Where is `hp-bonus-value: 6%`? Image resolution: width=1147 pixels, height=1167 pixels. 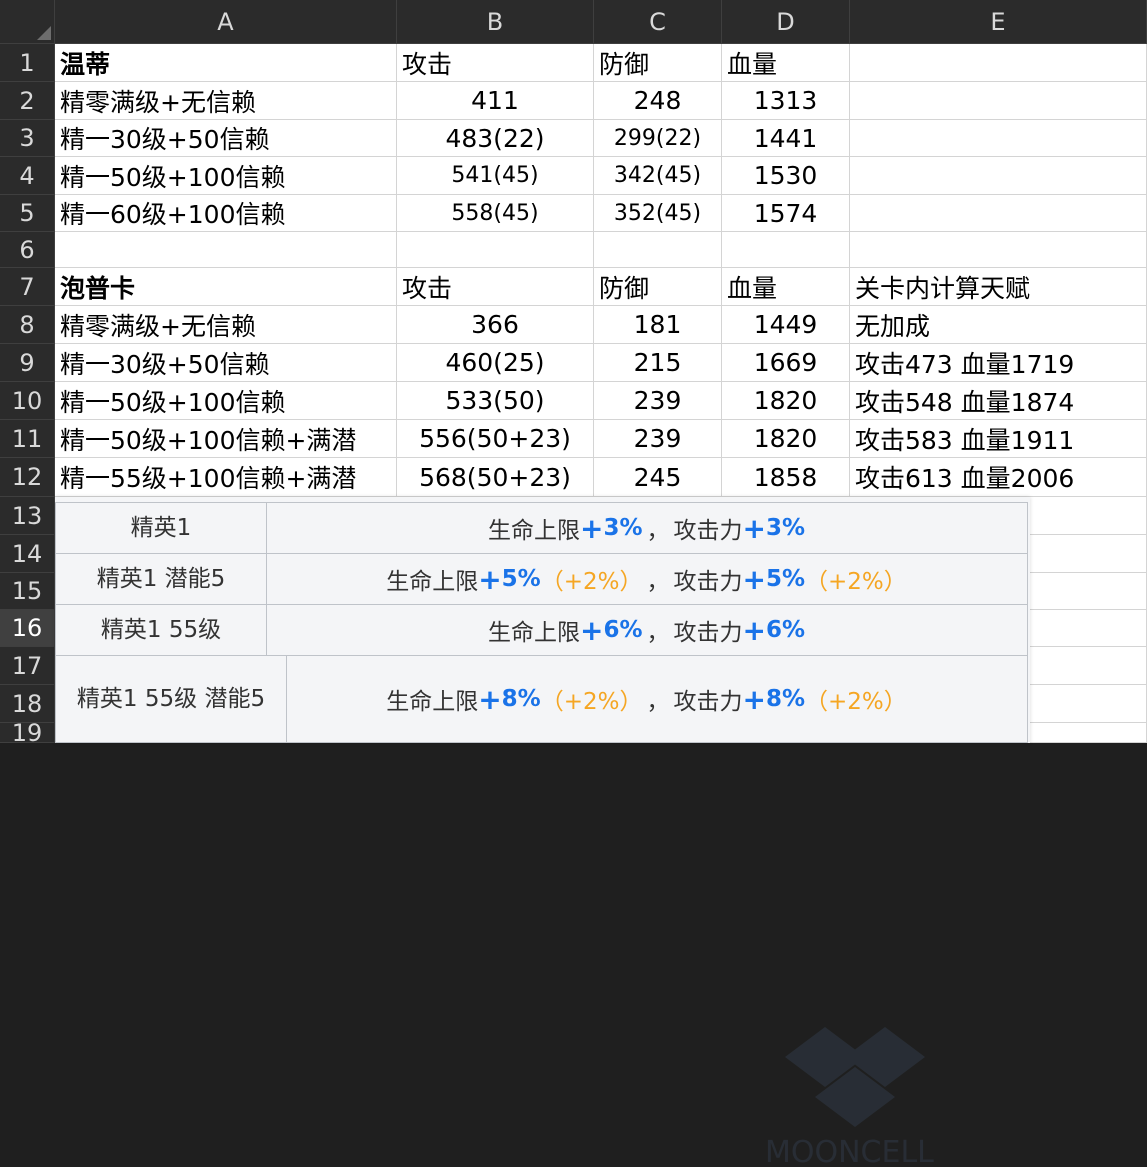 hp-bonus-value: 6% is located at coordinates (623, 630).